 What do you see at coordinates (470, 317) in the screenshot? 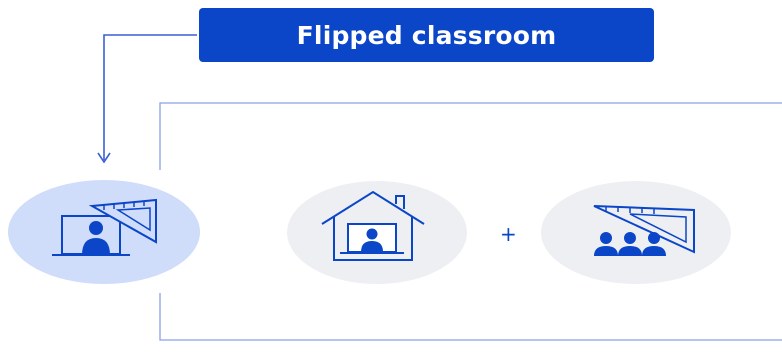
I see `bracket-bottom` at bounding box center [470, 317].